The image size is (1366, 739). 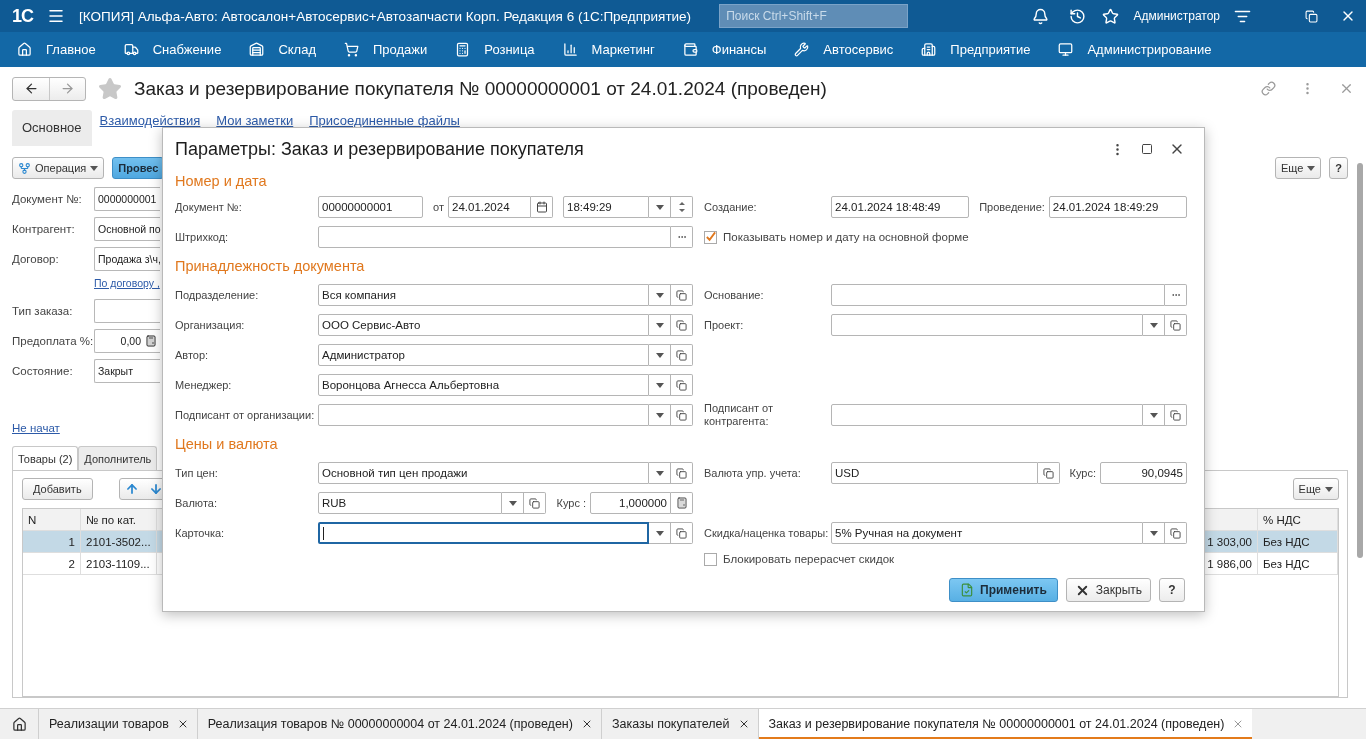 I want to click on input-field: 00000000001, so click(x=371, y=207).